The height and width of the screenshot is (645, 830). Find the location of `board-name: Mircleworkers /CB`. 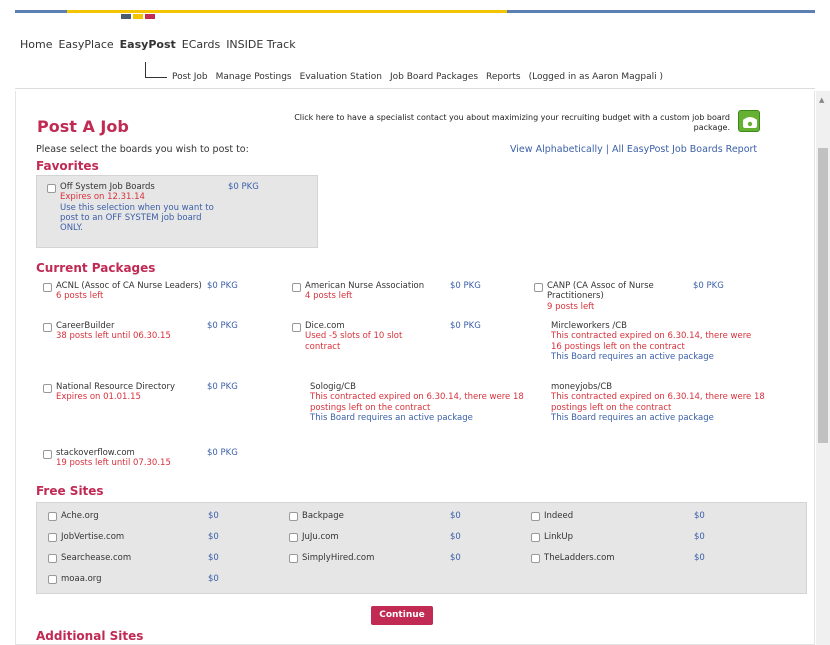

board-name: Mircleworkers /CB is located at coordinates (589, 326).